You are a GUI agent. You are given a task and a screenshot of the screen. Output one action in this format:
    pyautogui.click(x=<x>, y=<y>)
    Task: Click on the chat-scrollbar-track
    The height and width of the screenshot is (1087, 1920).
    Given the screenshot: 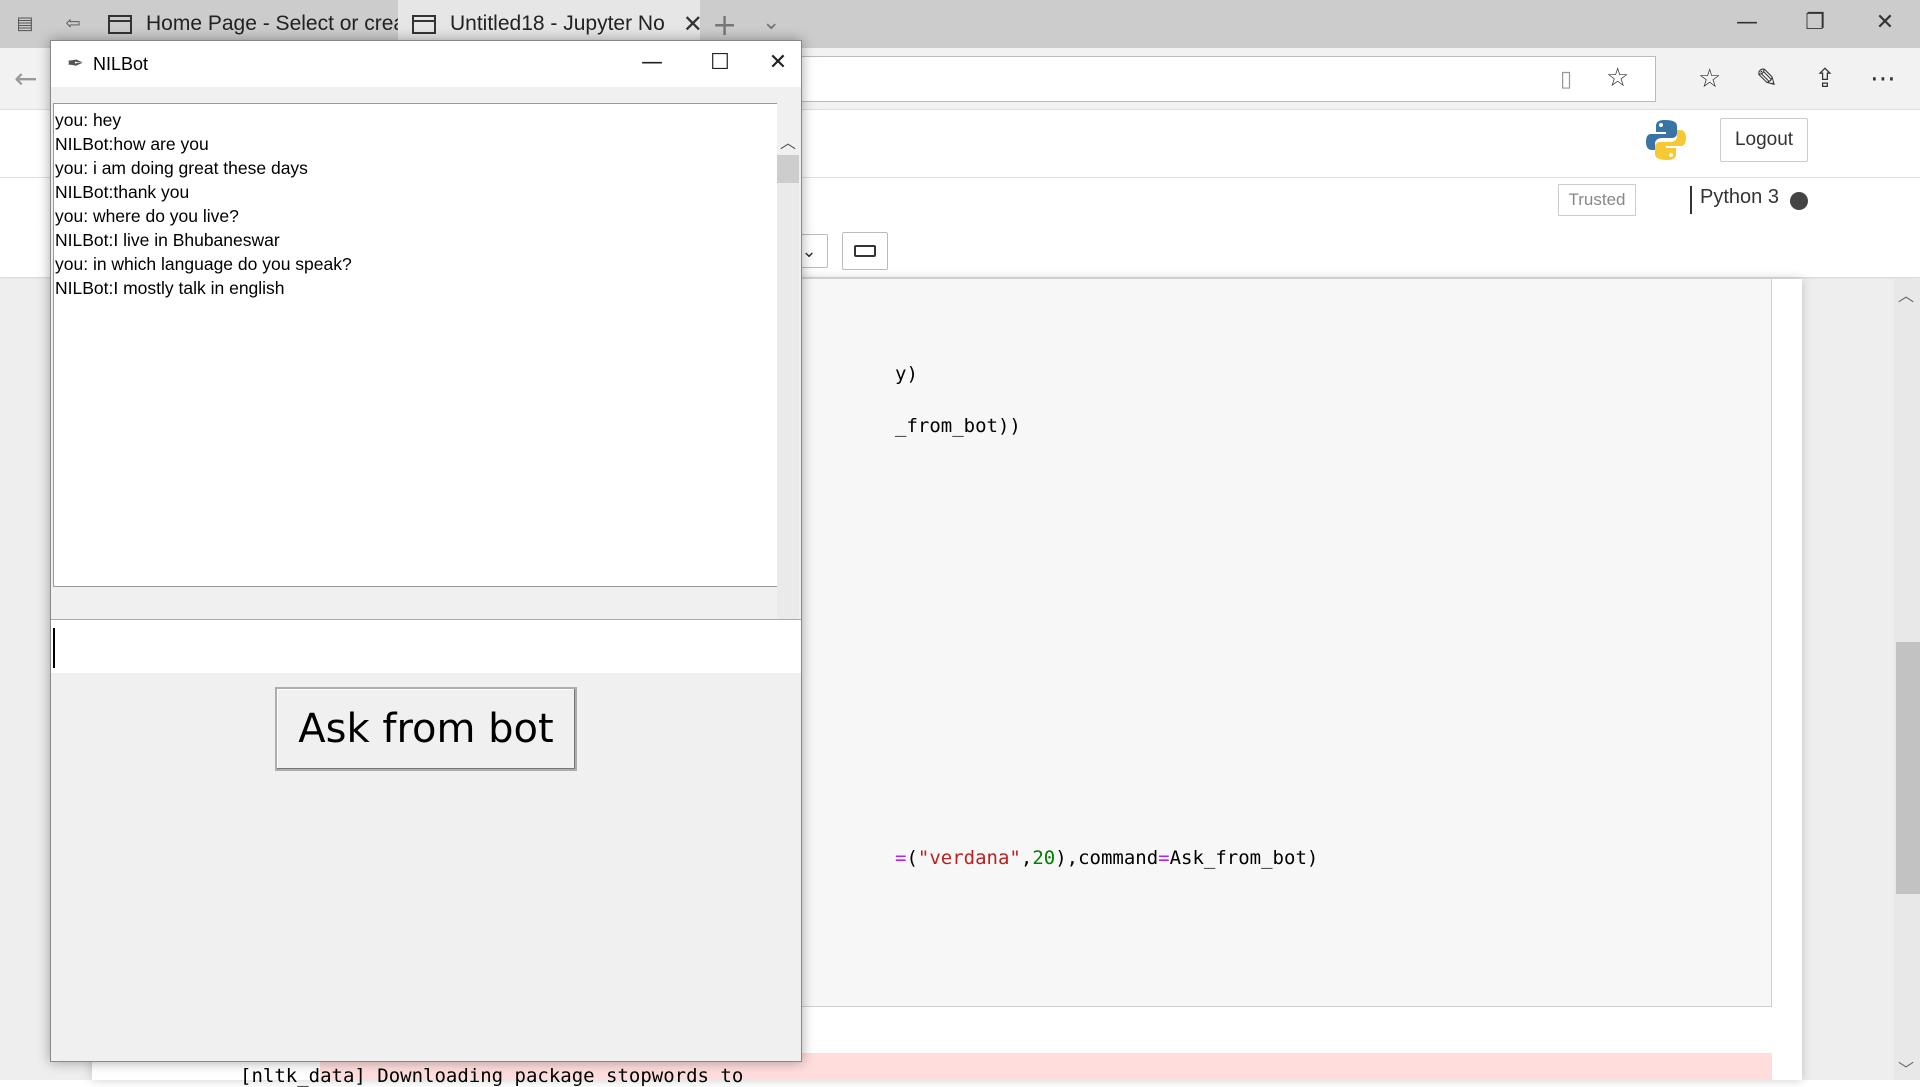 What is the action you would take?
    pyautogui.click(x=788, y=406)
    